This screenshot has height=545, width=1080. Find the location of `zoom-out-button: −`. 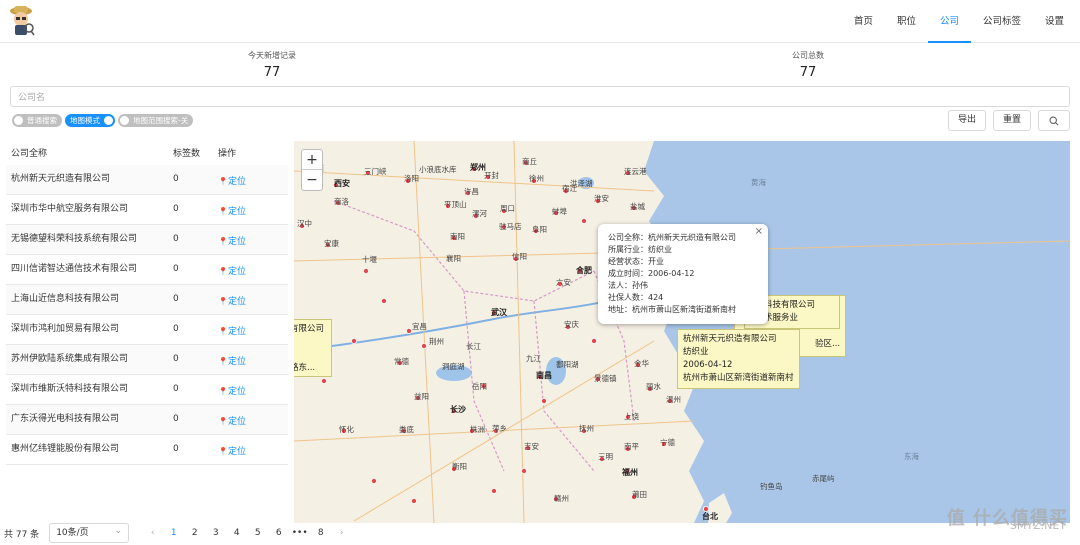

zoom-out-button: − is located at coordinates (312, 180).